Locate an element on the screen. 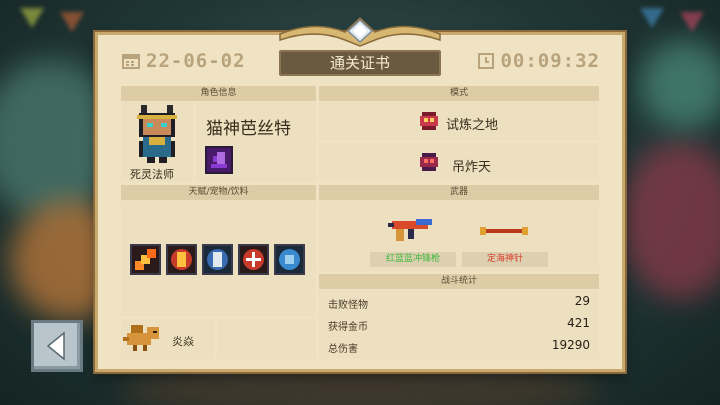 The height and width of the screenshot is (405, 720). trial-mode-icon is located at coordinates (429, 121).